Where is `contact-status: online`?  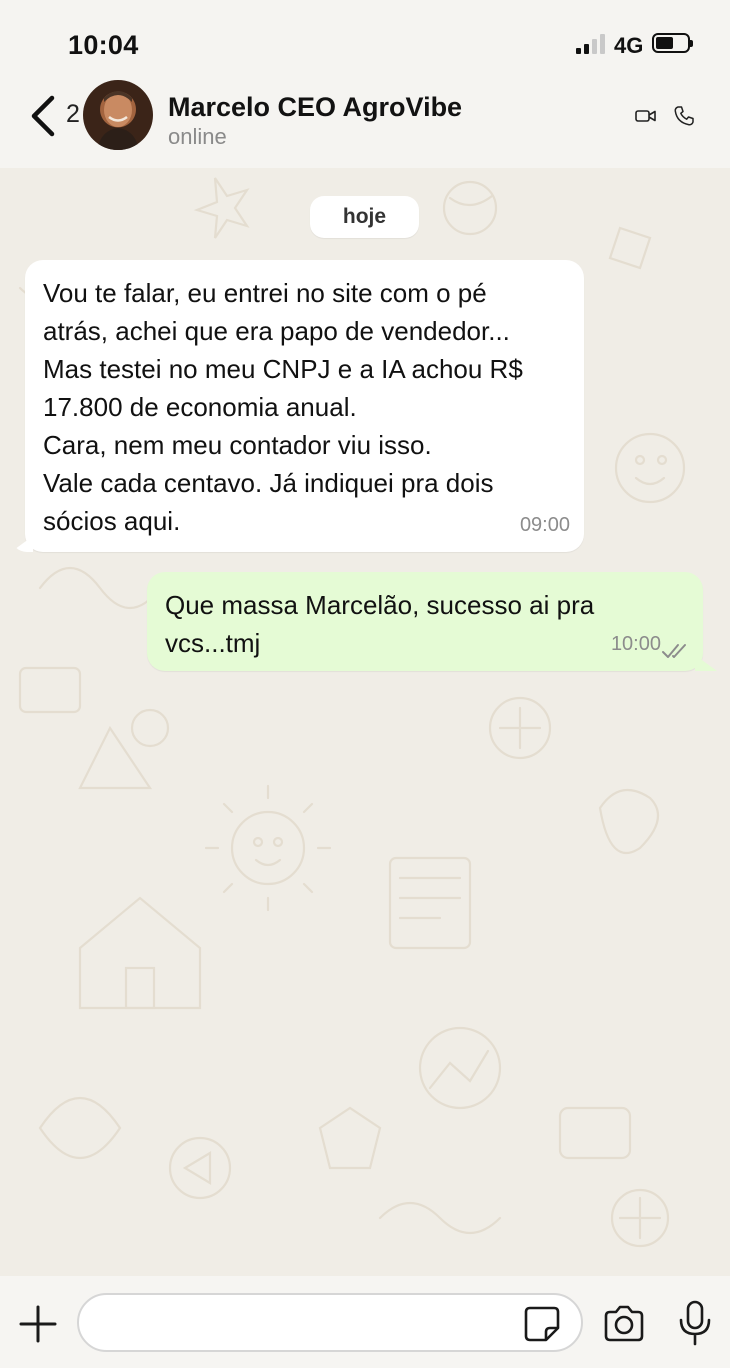
contact-status: online is located at coordinates (197, 136).